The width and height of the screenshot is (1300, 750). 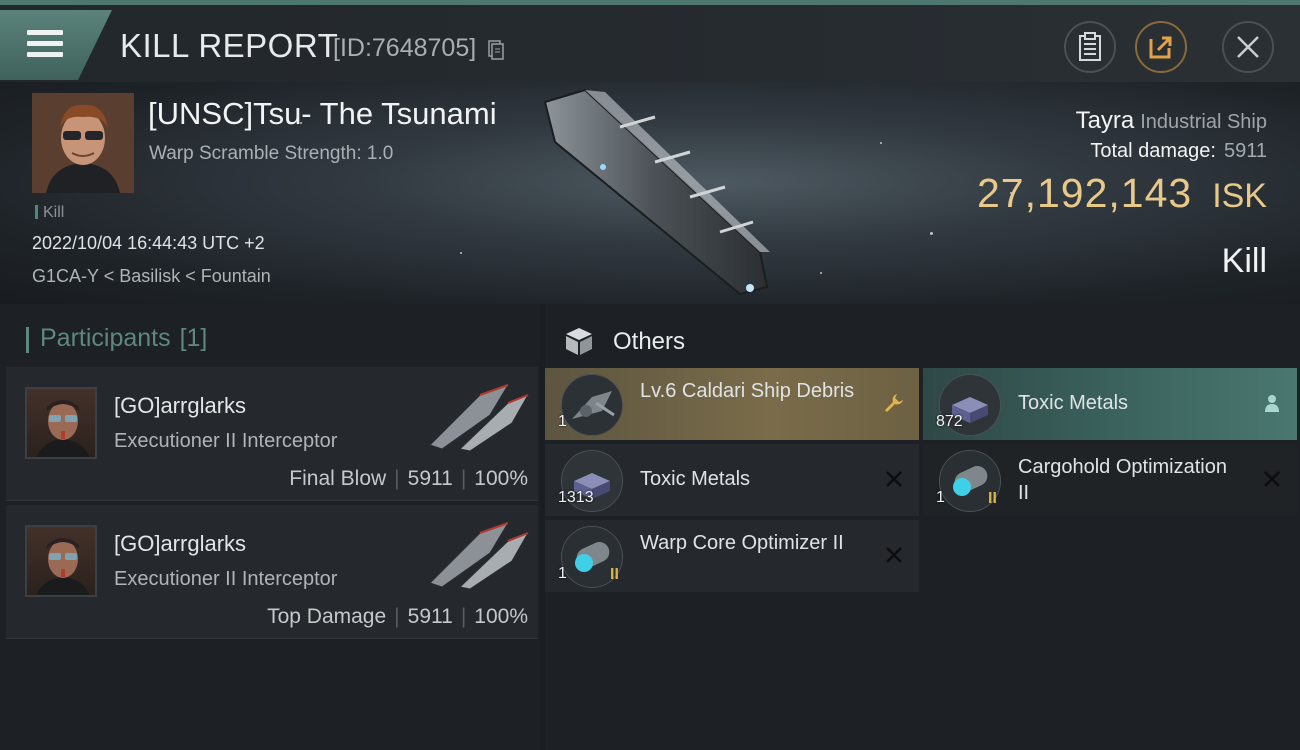 I want to click on item-toxic-metals: 1313 Toxic Metals, so click(x=732, y=480).